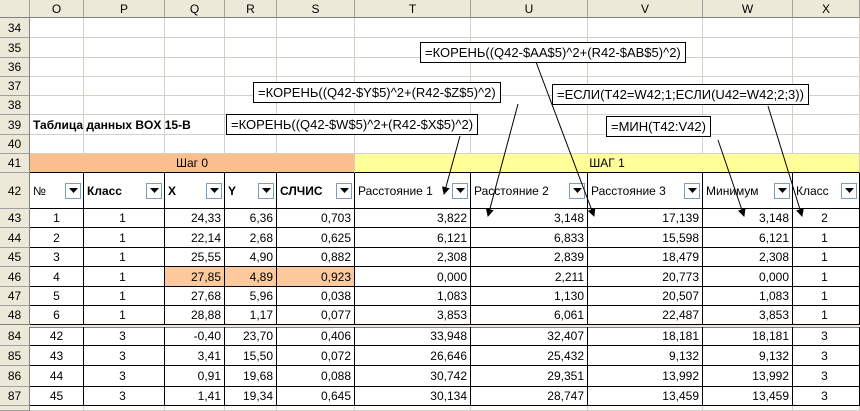  Describe the element at coordinates (529, 191) in the screenshot. I see `header-cell-u: Расстояние 2` at that location.